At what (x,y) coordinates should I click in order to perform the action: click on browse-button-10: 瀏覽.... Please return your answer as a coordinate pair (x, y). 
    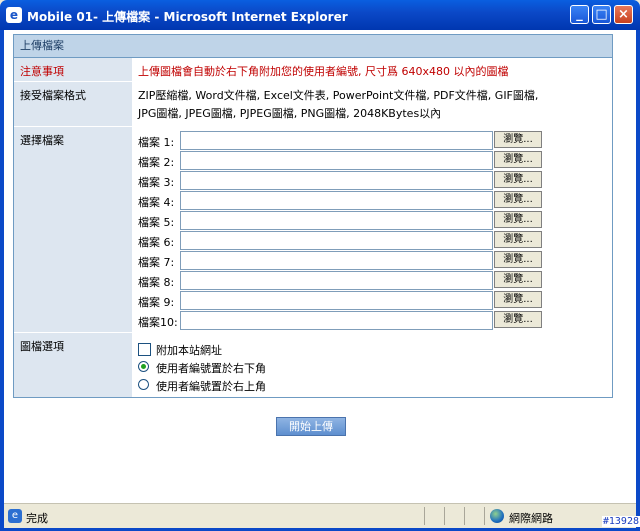
    Looking at the image, I should click on (518, 319).